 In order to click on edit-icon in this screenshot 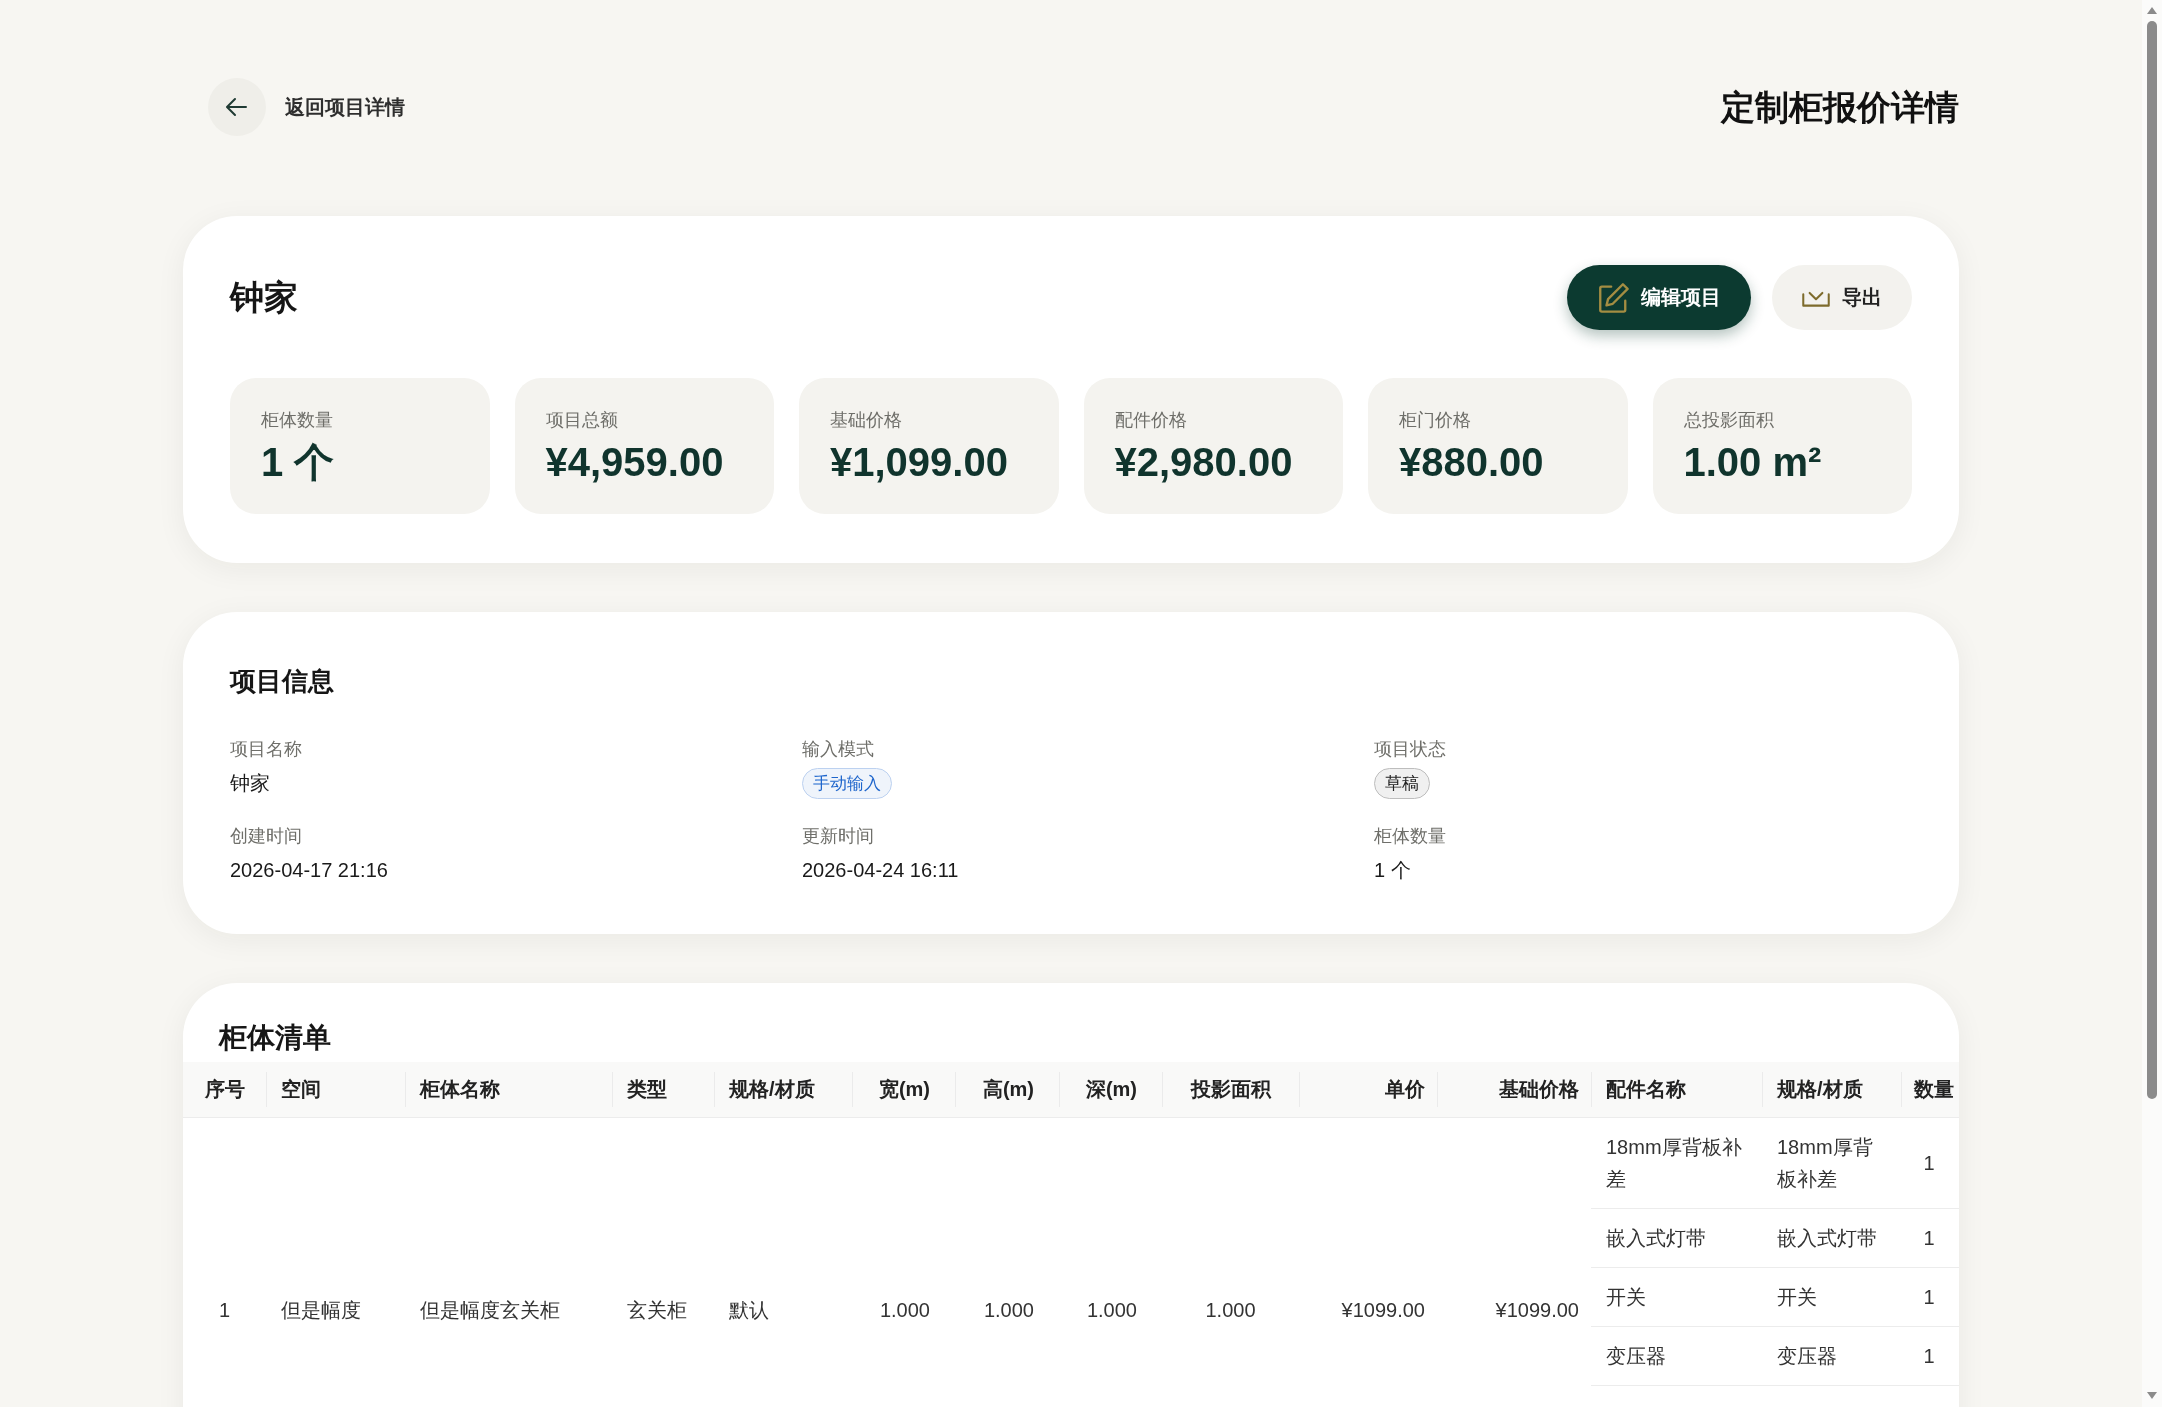, I will do `click(1614, 297)`.